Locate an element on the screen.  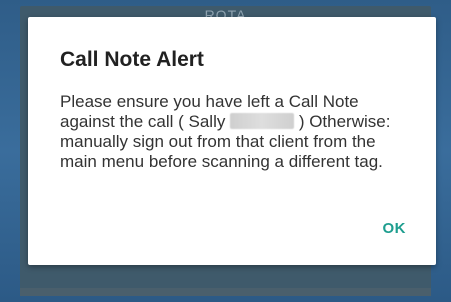
dialog-title: Call Note Alert is located at coordinates (132, 59).